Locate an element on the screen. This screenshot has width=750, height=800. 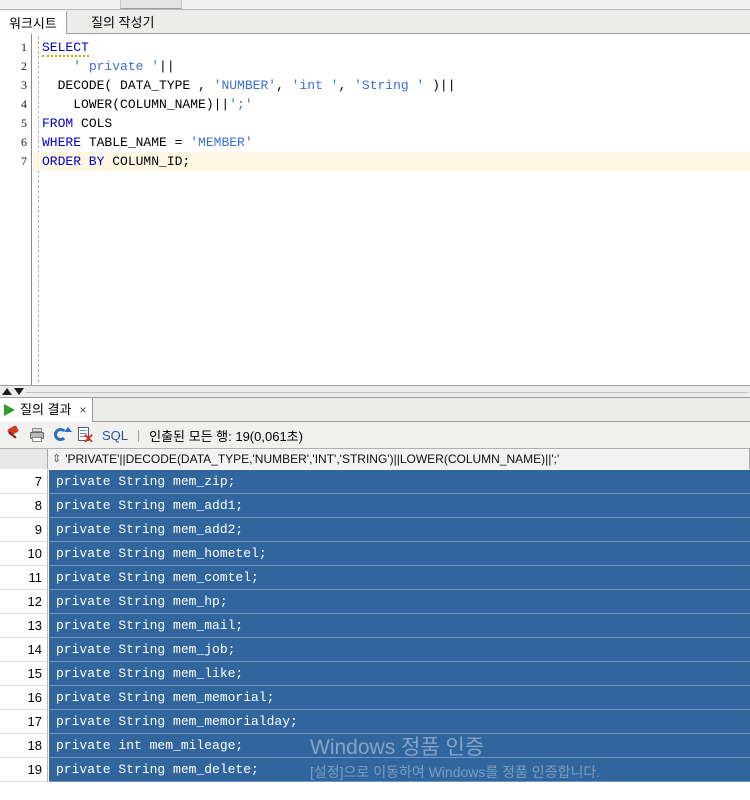
code-token: SELECT is located at coordinates (65, 48).